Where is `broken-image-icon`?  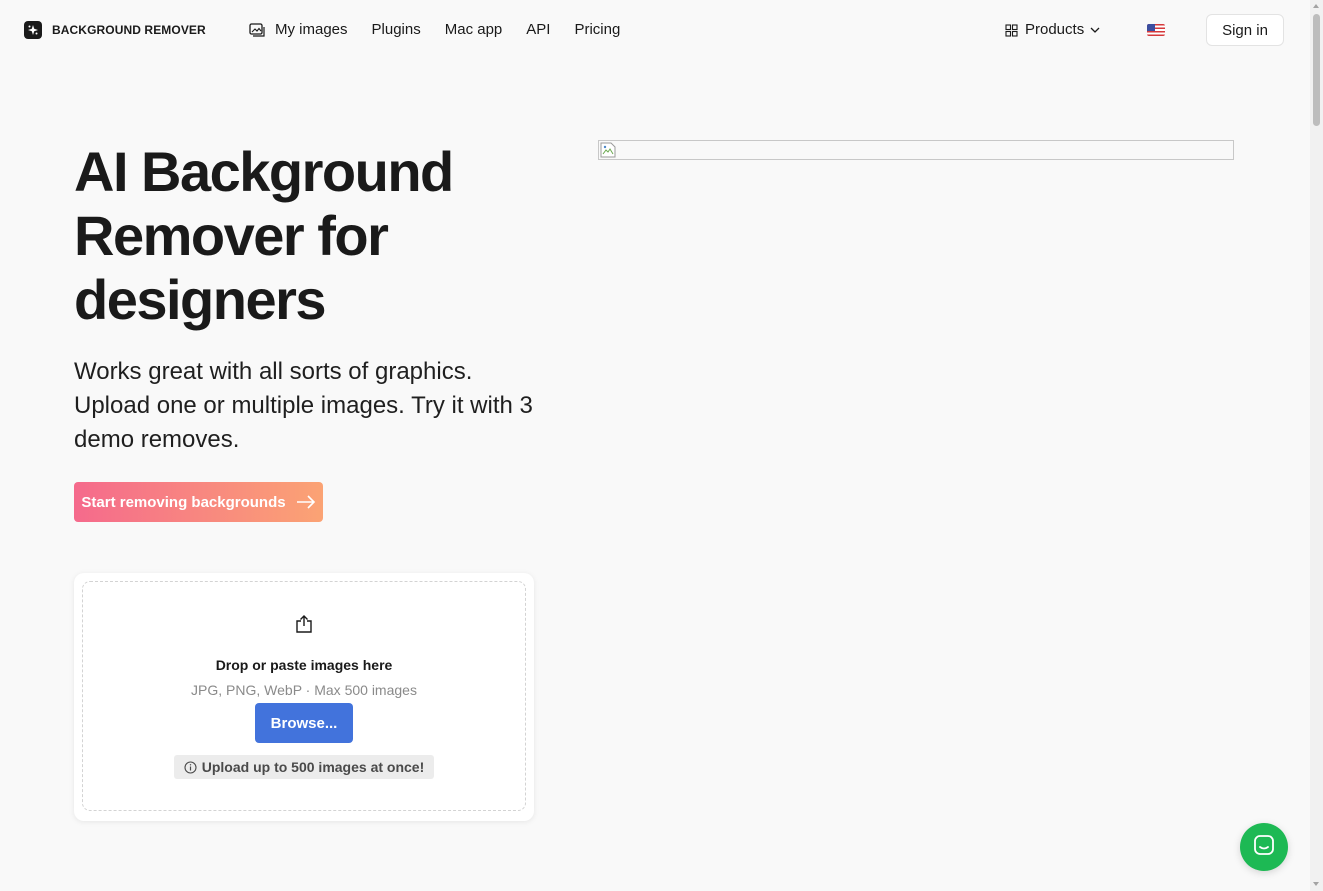 broken-image-icon is located at coordinates (608, 152).